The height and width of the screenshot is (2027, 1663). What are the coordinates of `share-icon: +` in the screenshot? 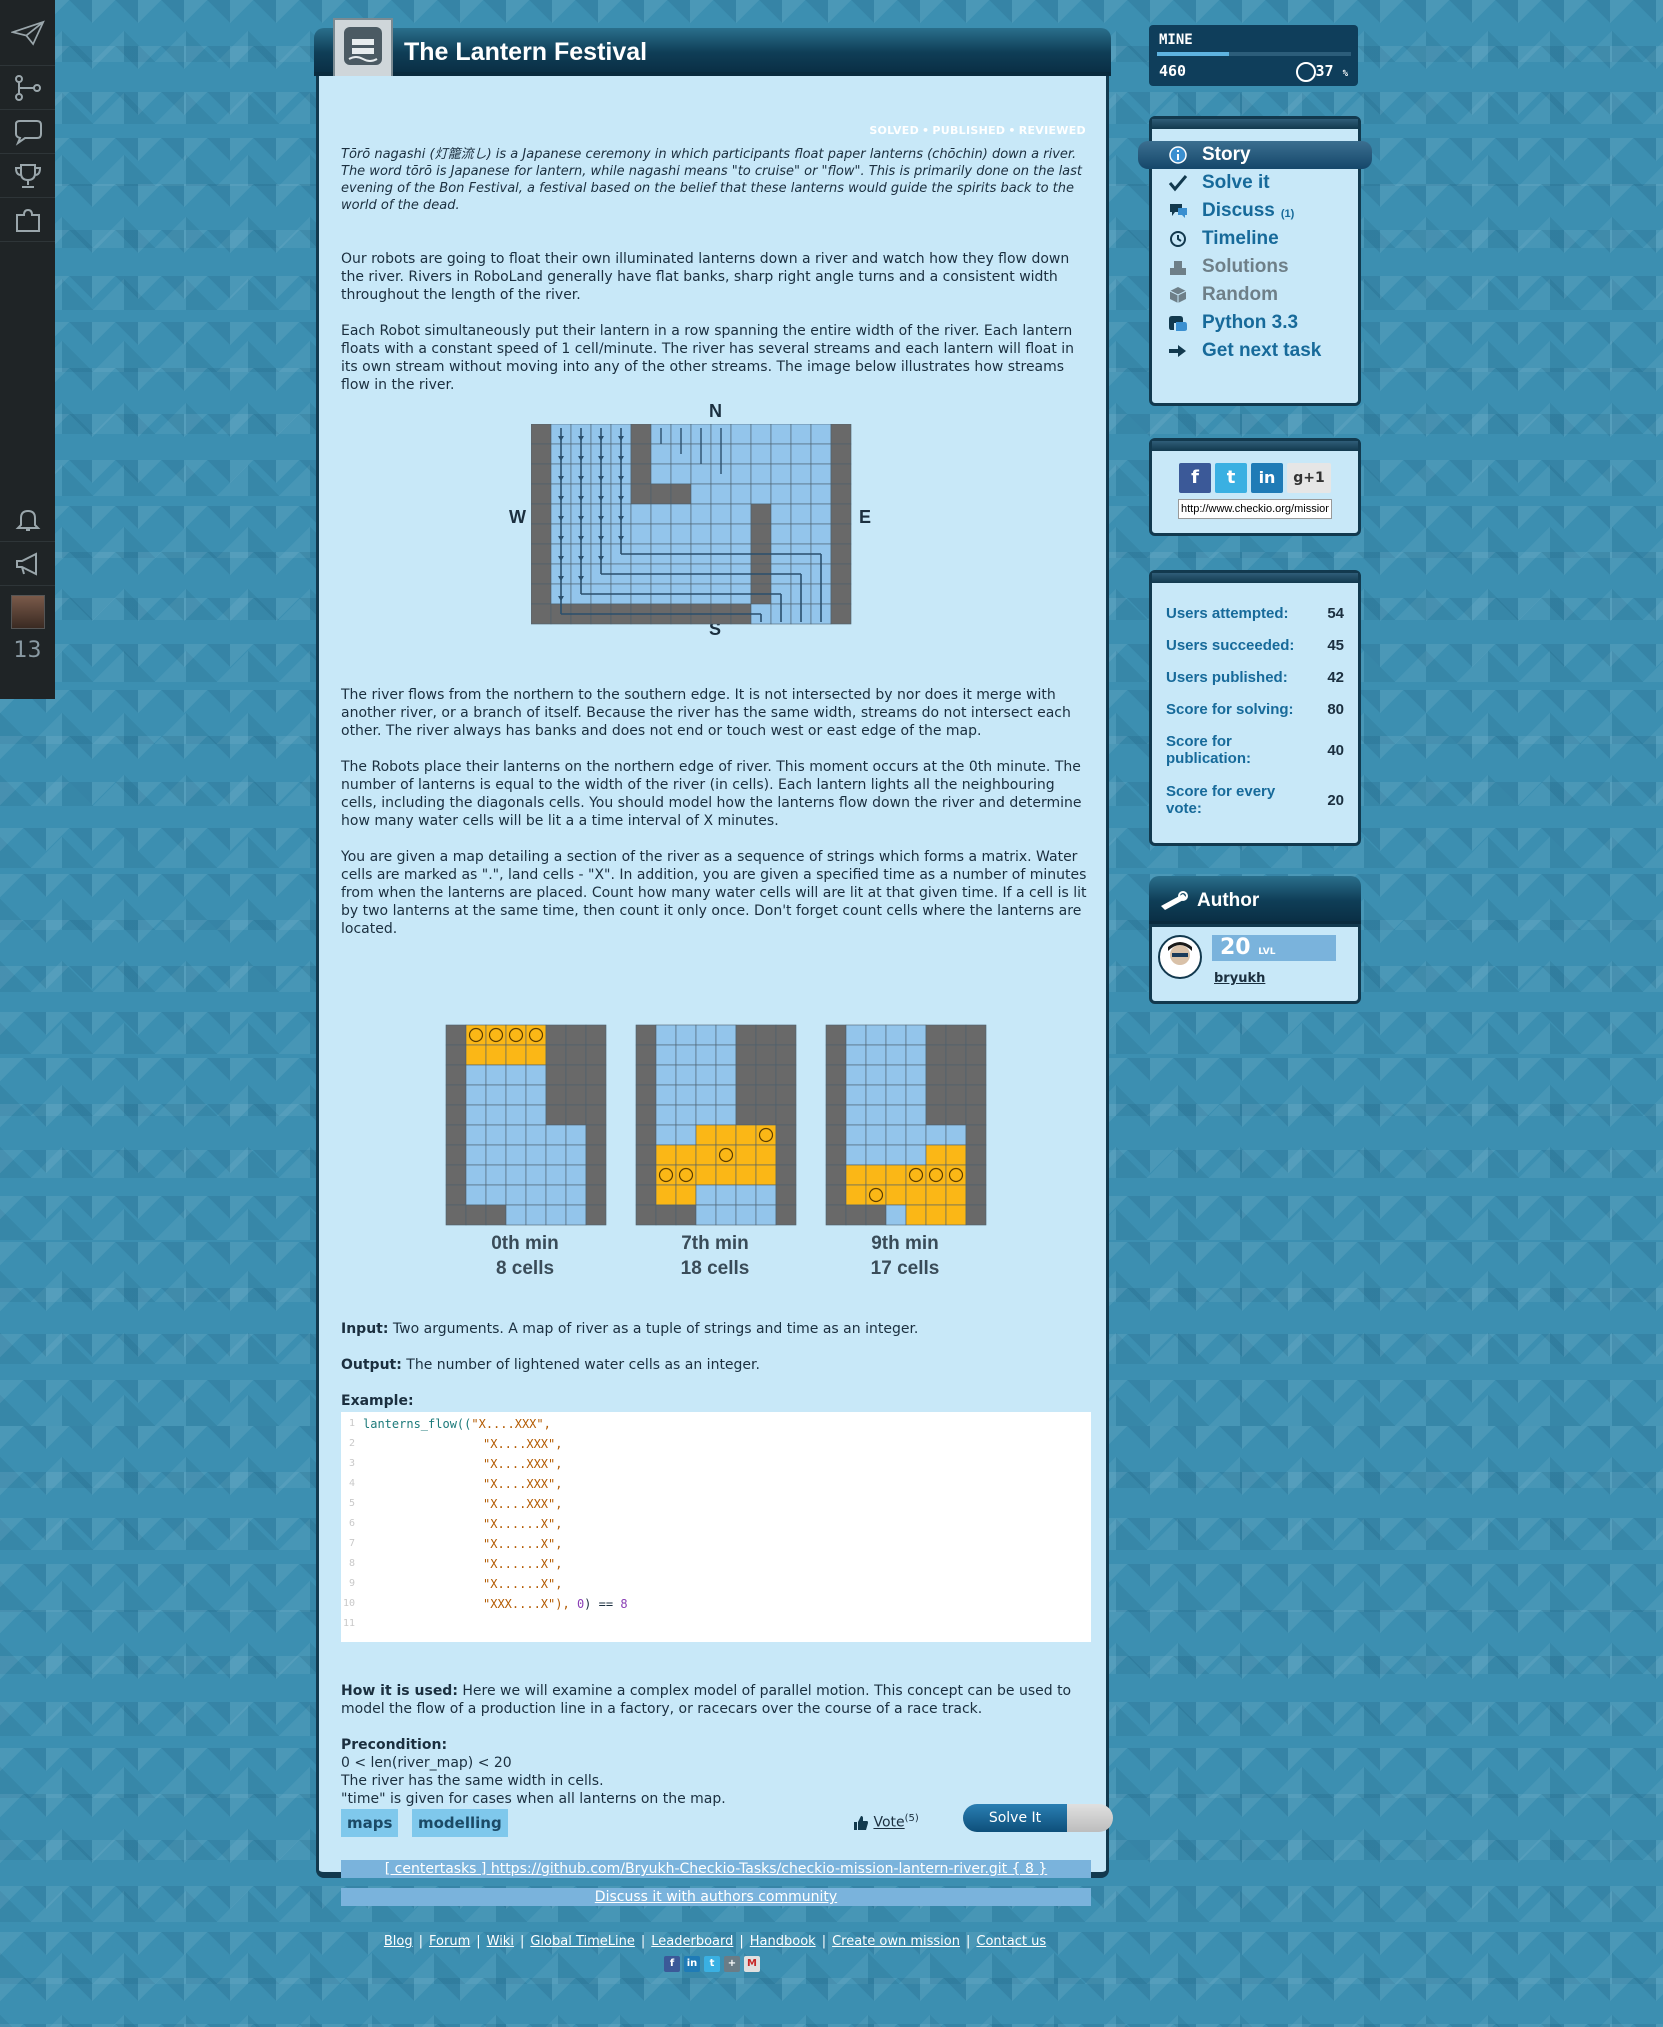 It's located at (732, 1964).